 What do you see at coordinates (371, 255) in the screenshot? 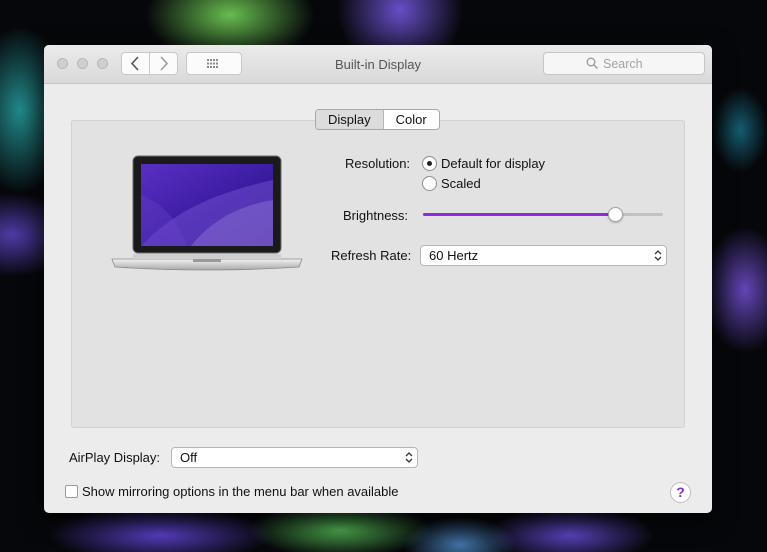
I see `refresh-rate-label: Refresh Rate:` at bounding box center [371, 255].